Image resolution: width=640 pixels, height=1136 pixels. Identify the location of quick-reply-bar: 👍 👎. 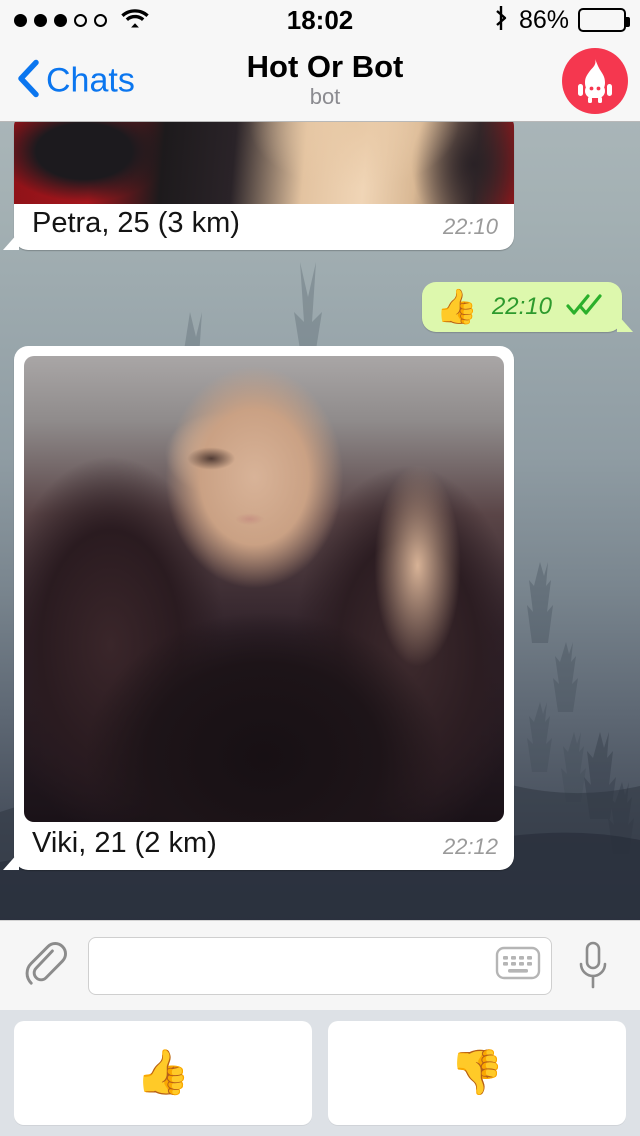
(320, 1073).